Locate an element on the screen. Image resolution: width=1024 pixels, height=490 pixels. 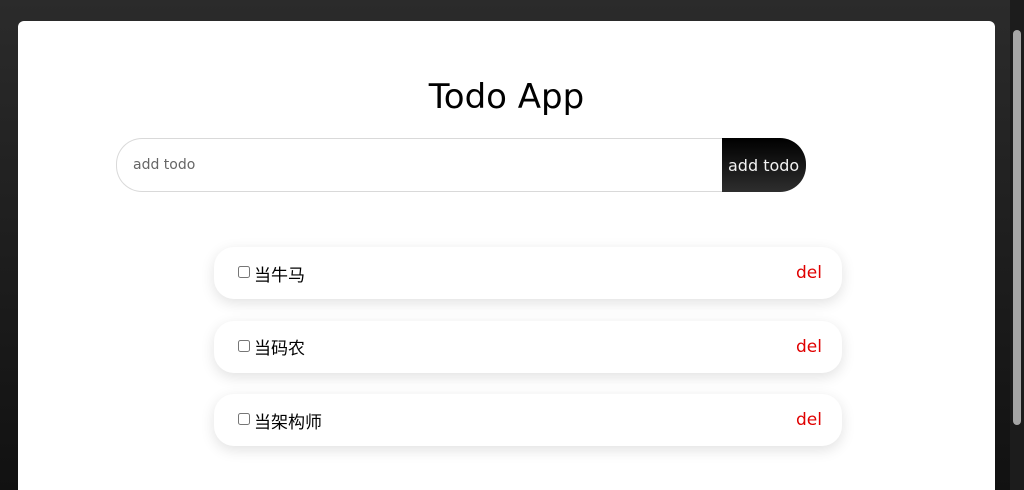
add-todo-bar: add todo is located at coordinates (461, 165).